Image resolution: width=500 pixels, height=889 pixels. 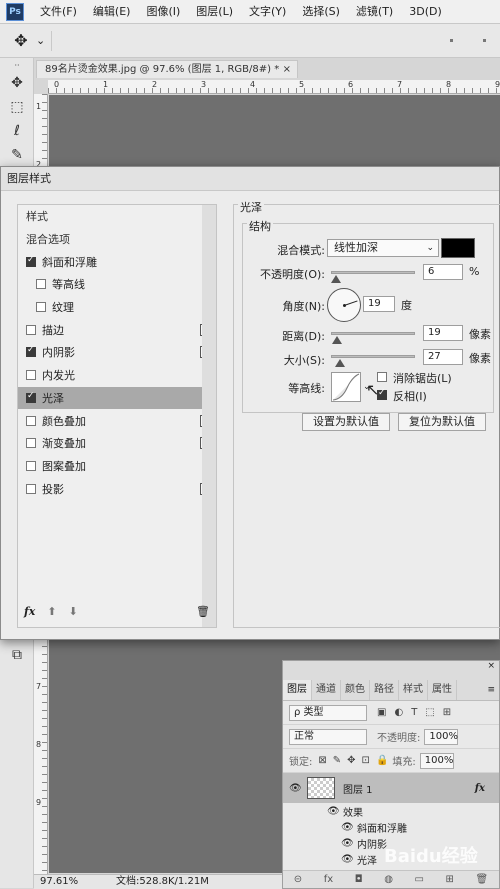 I want to click on document-tab: 89名片烫金效果.jpg @ 97.6% (图层 1, RGB/8#) * ×, so click(x=167, y=69).